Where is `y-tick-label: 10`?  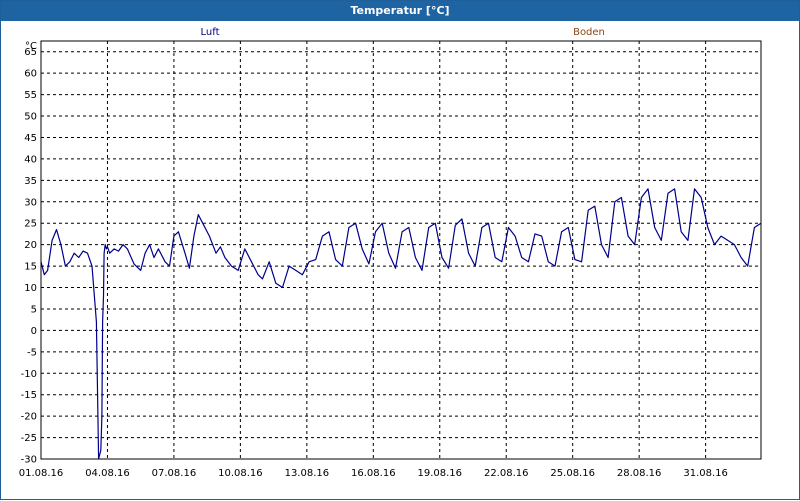
y-tick-label: 10 is located at coordinates (30, 288).